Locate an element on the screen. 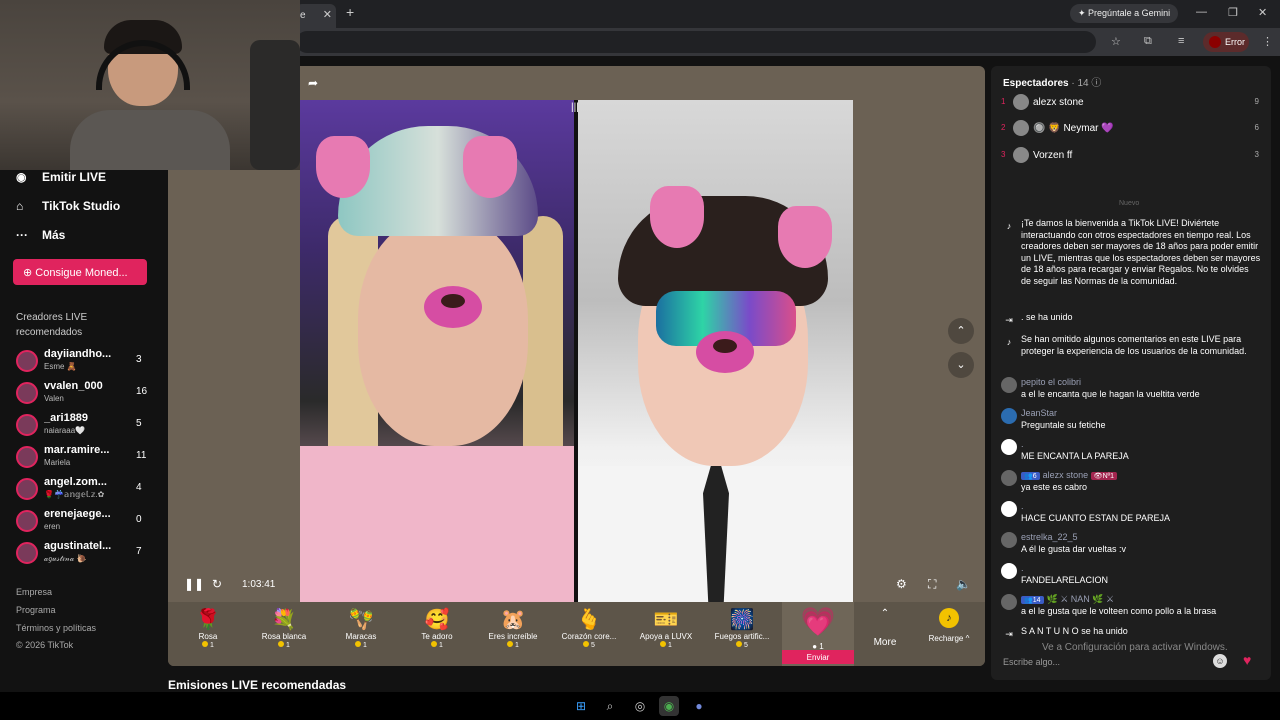 This screenshot has height=720, width=1280. discord-icon: ● is located at coordinates (699, 706).